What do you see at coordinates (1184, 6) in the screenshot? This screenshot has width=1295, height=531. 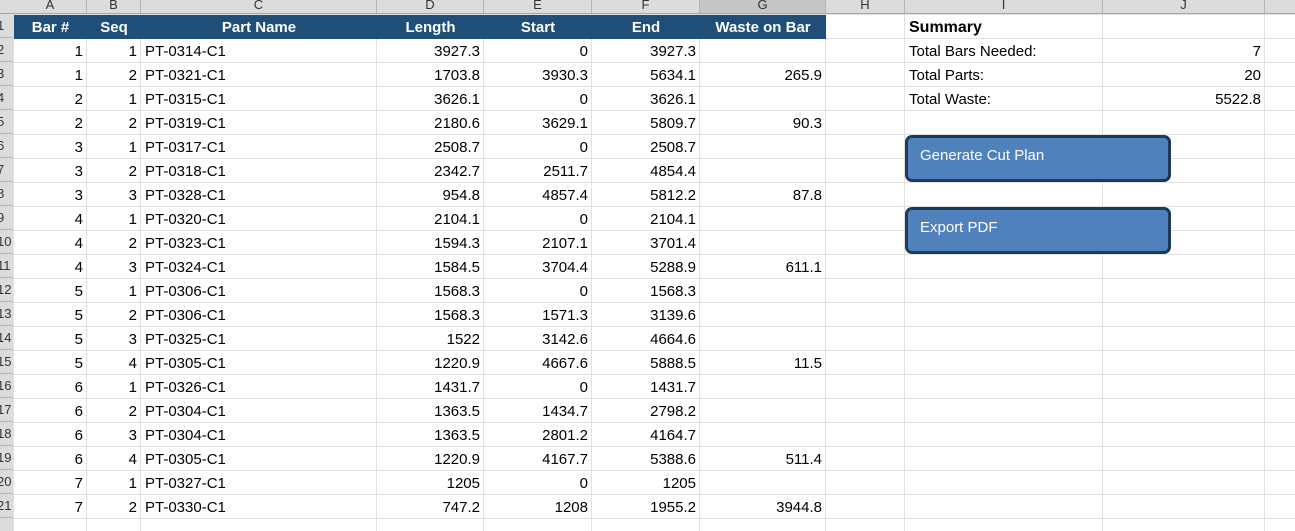 I see `column-header-j: J` at bounding box center [1184, 6].